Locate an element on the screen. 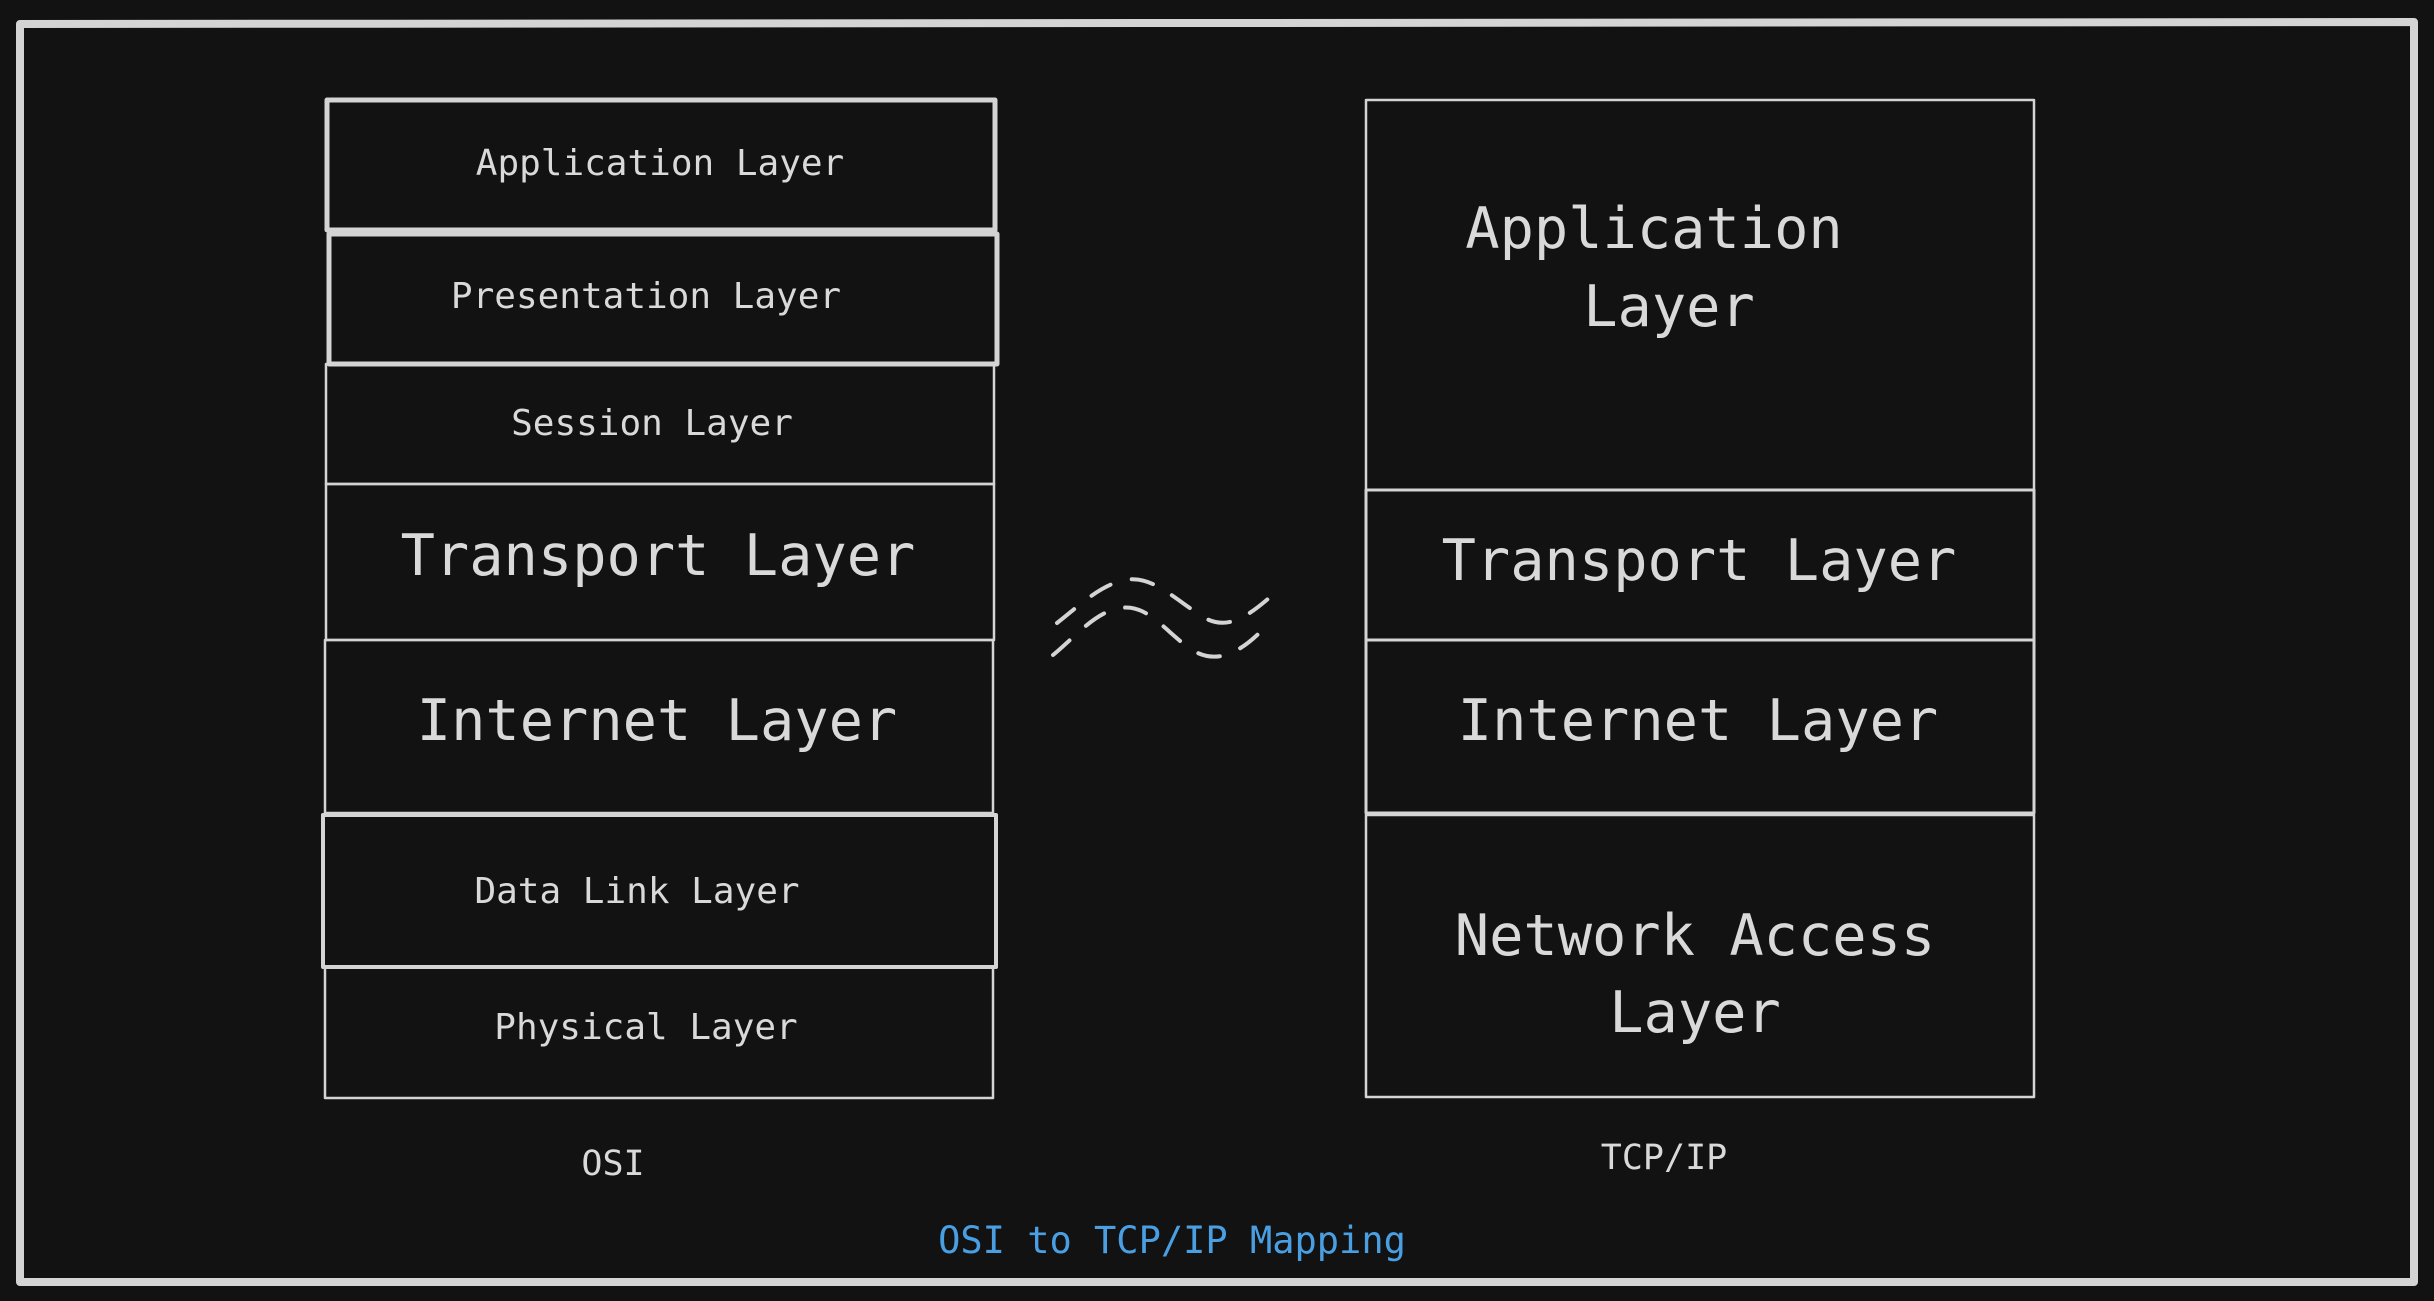 This screenshot has width=2434, height=1301. osi-layer-label-internet: Internet Layer is located at coordinates (657, 721).